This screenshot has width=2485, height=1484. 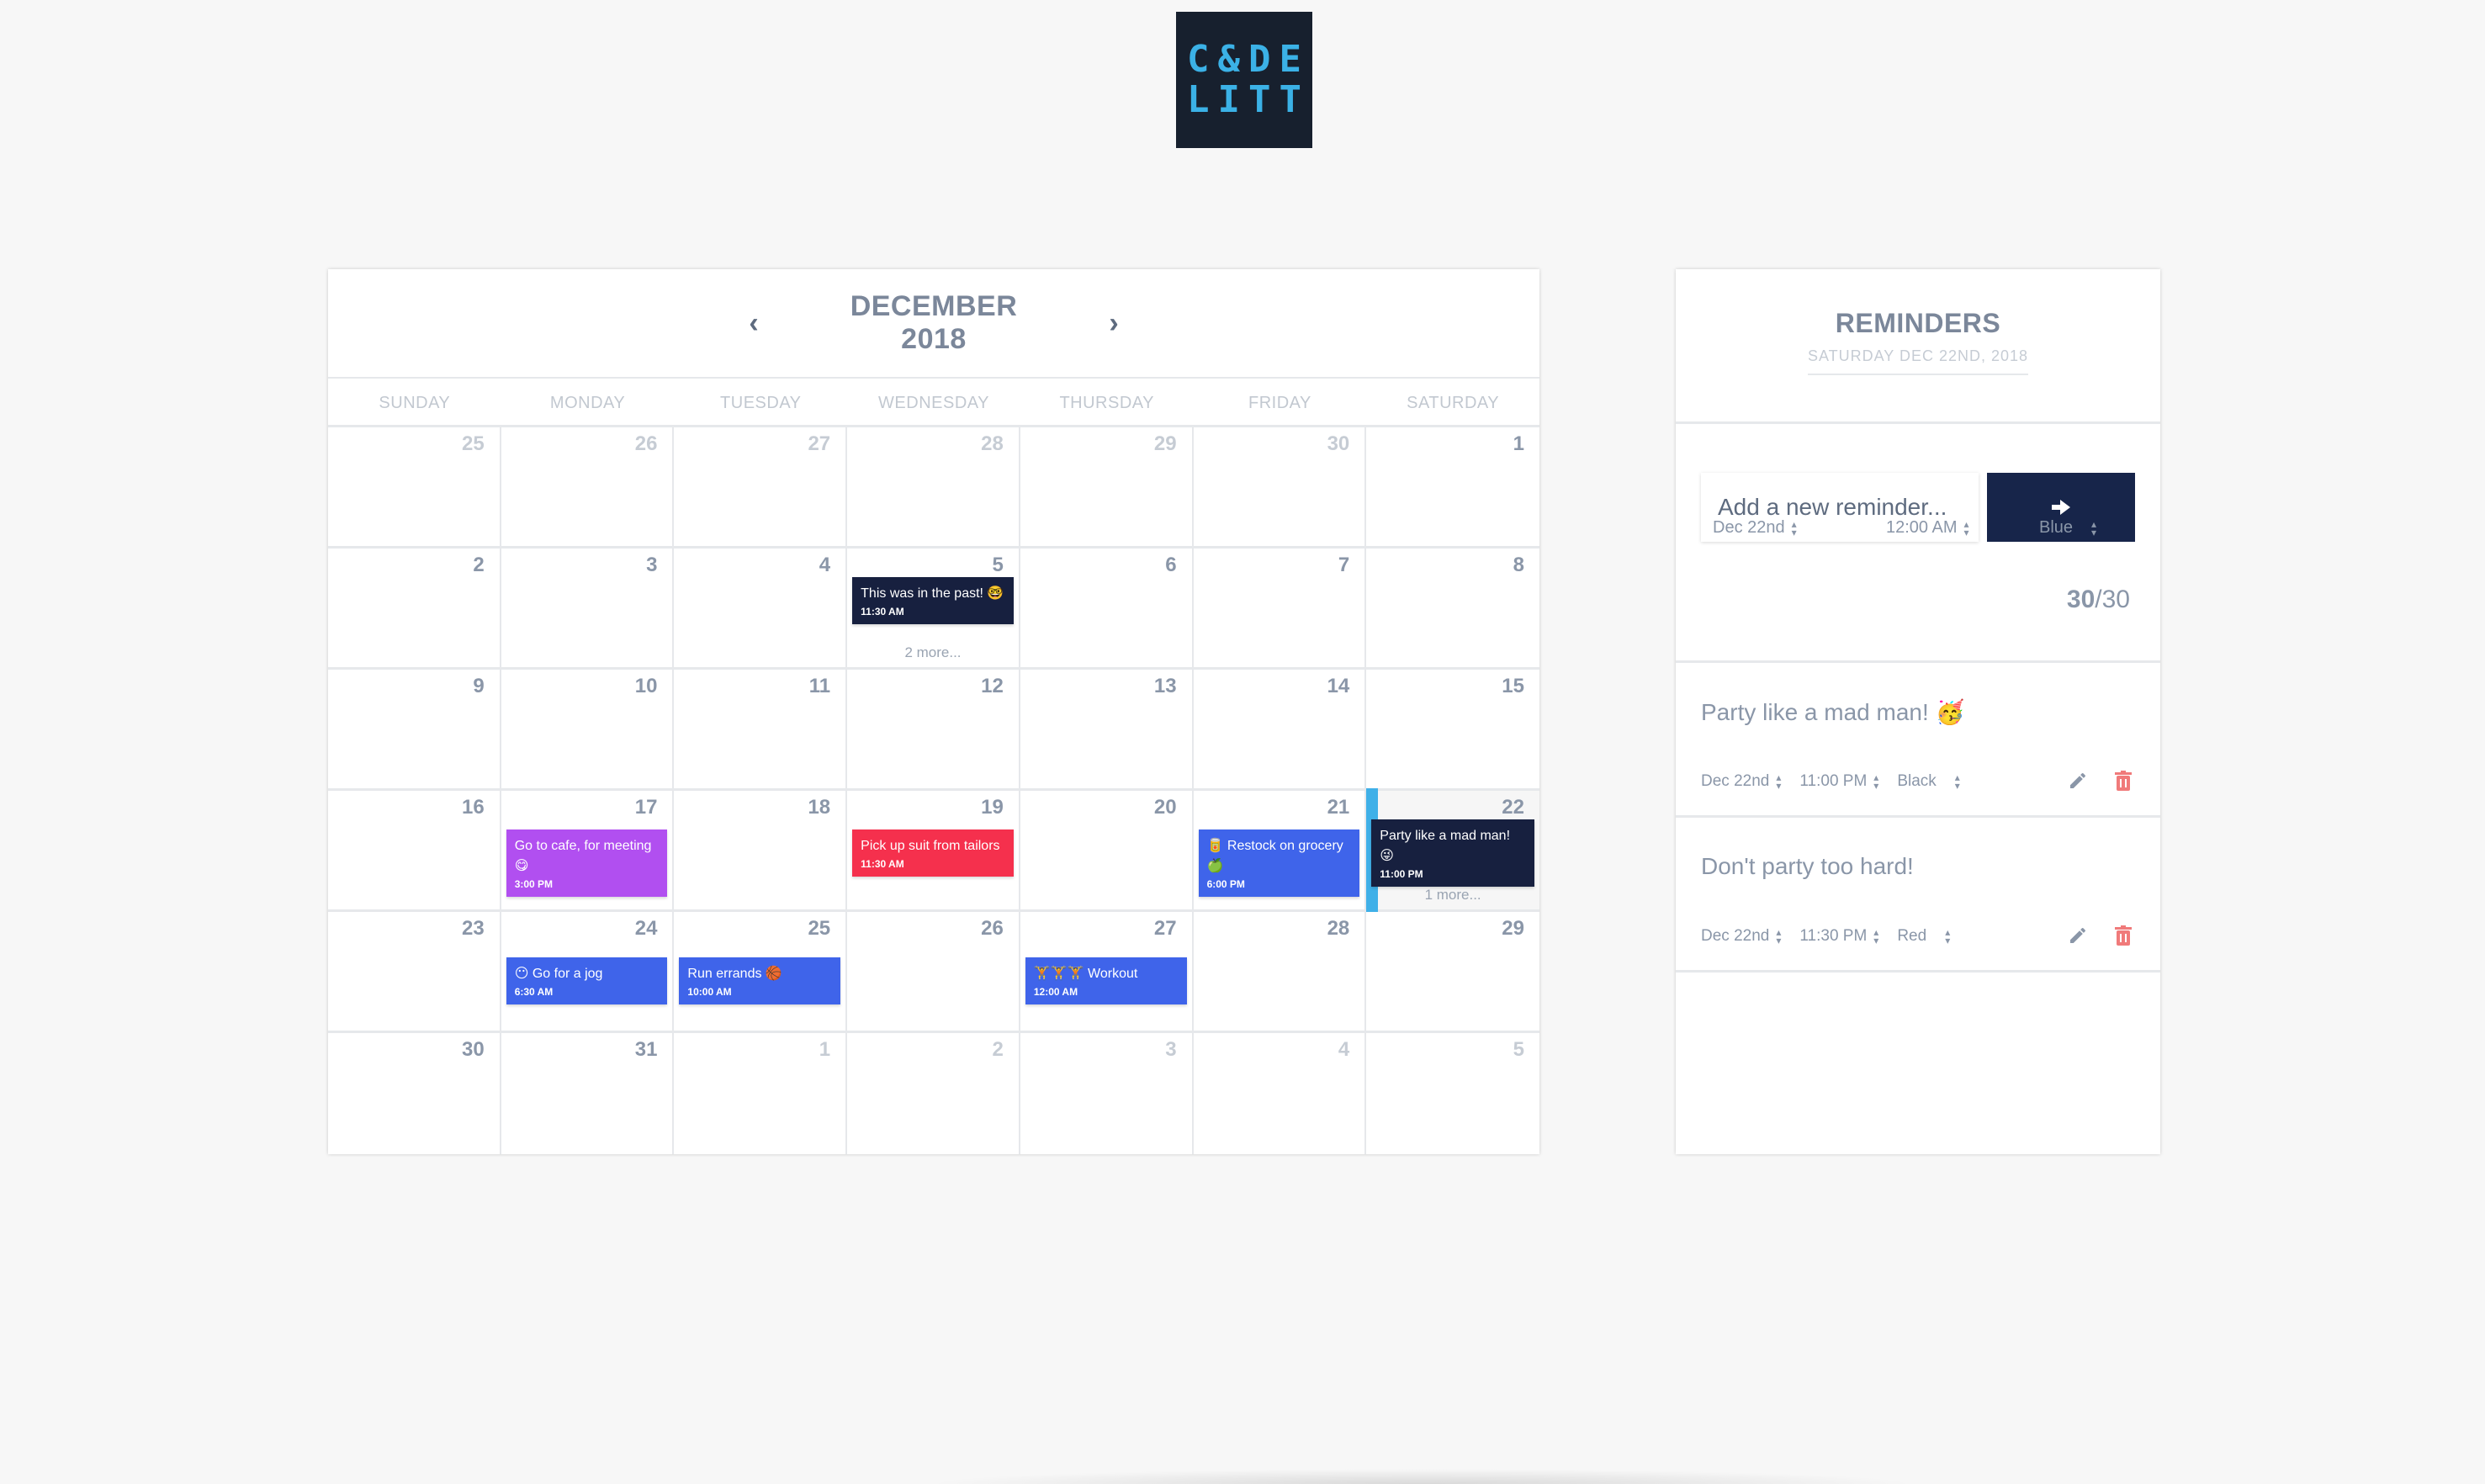 I want to click on day-number: 20, so click(x=1165, y=807).